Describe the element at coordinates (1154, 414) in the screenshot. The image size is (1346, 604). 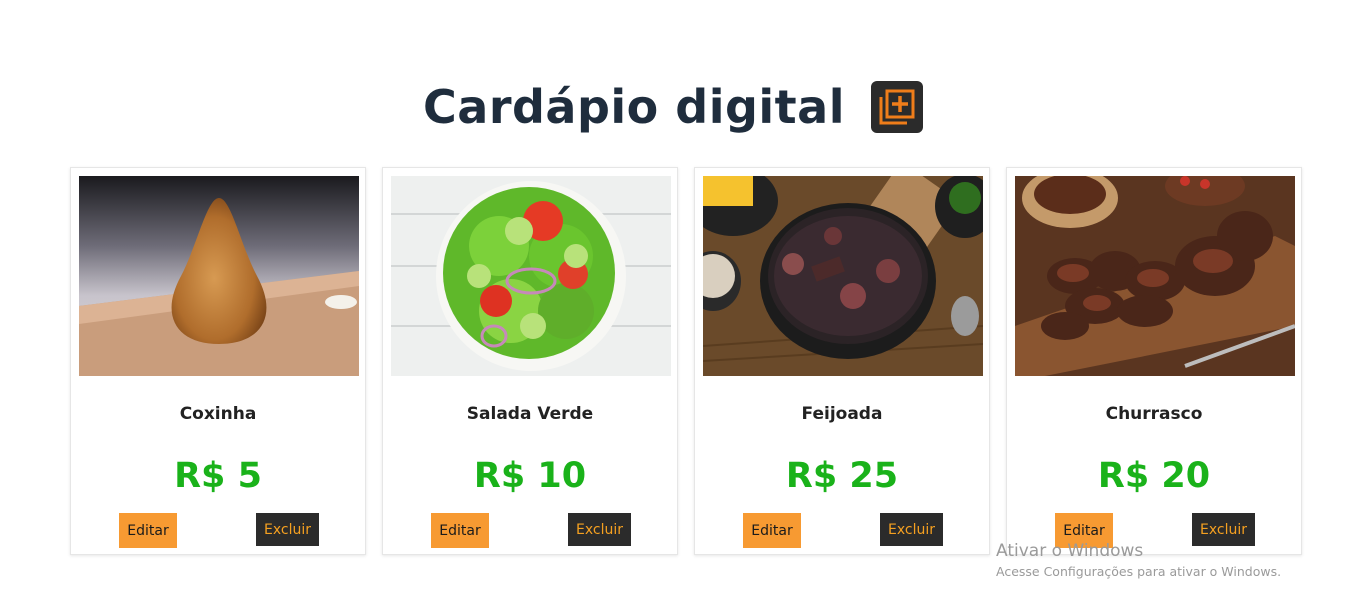
I see `item-name: Churrasco` at that location.